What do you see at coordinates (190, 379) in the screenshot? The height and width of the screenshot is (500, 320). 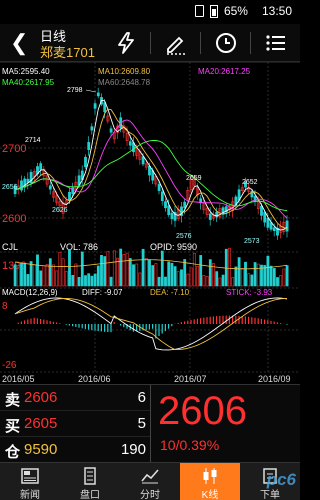 I see `x-tick-2016-07: 2016/07` at bounding box center [190, 379].